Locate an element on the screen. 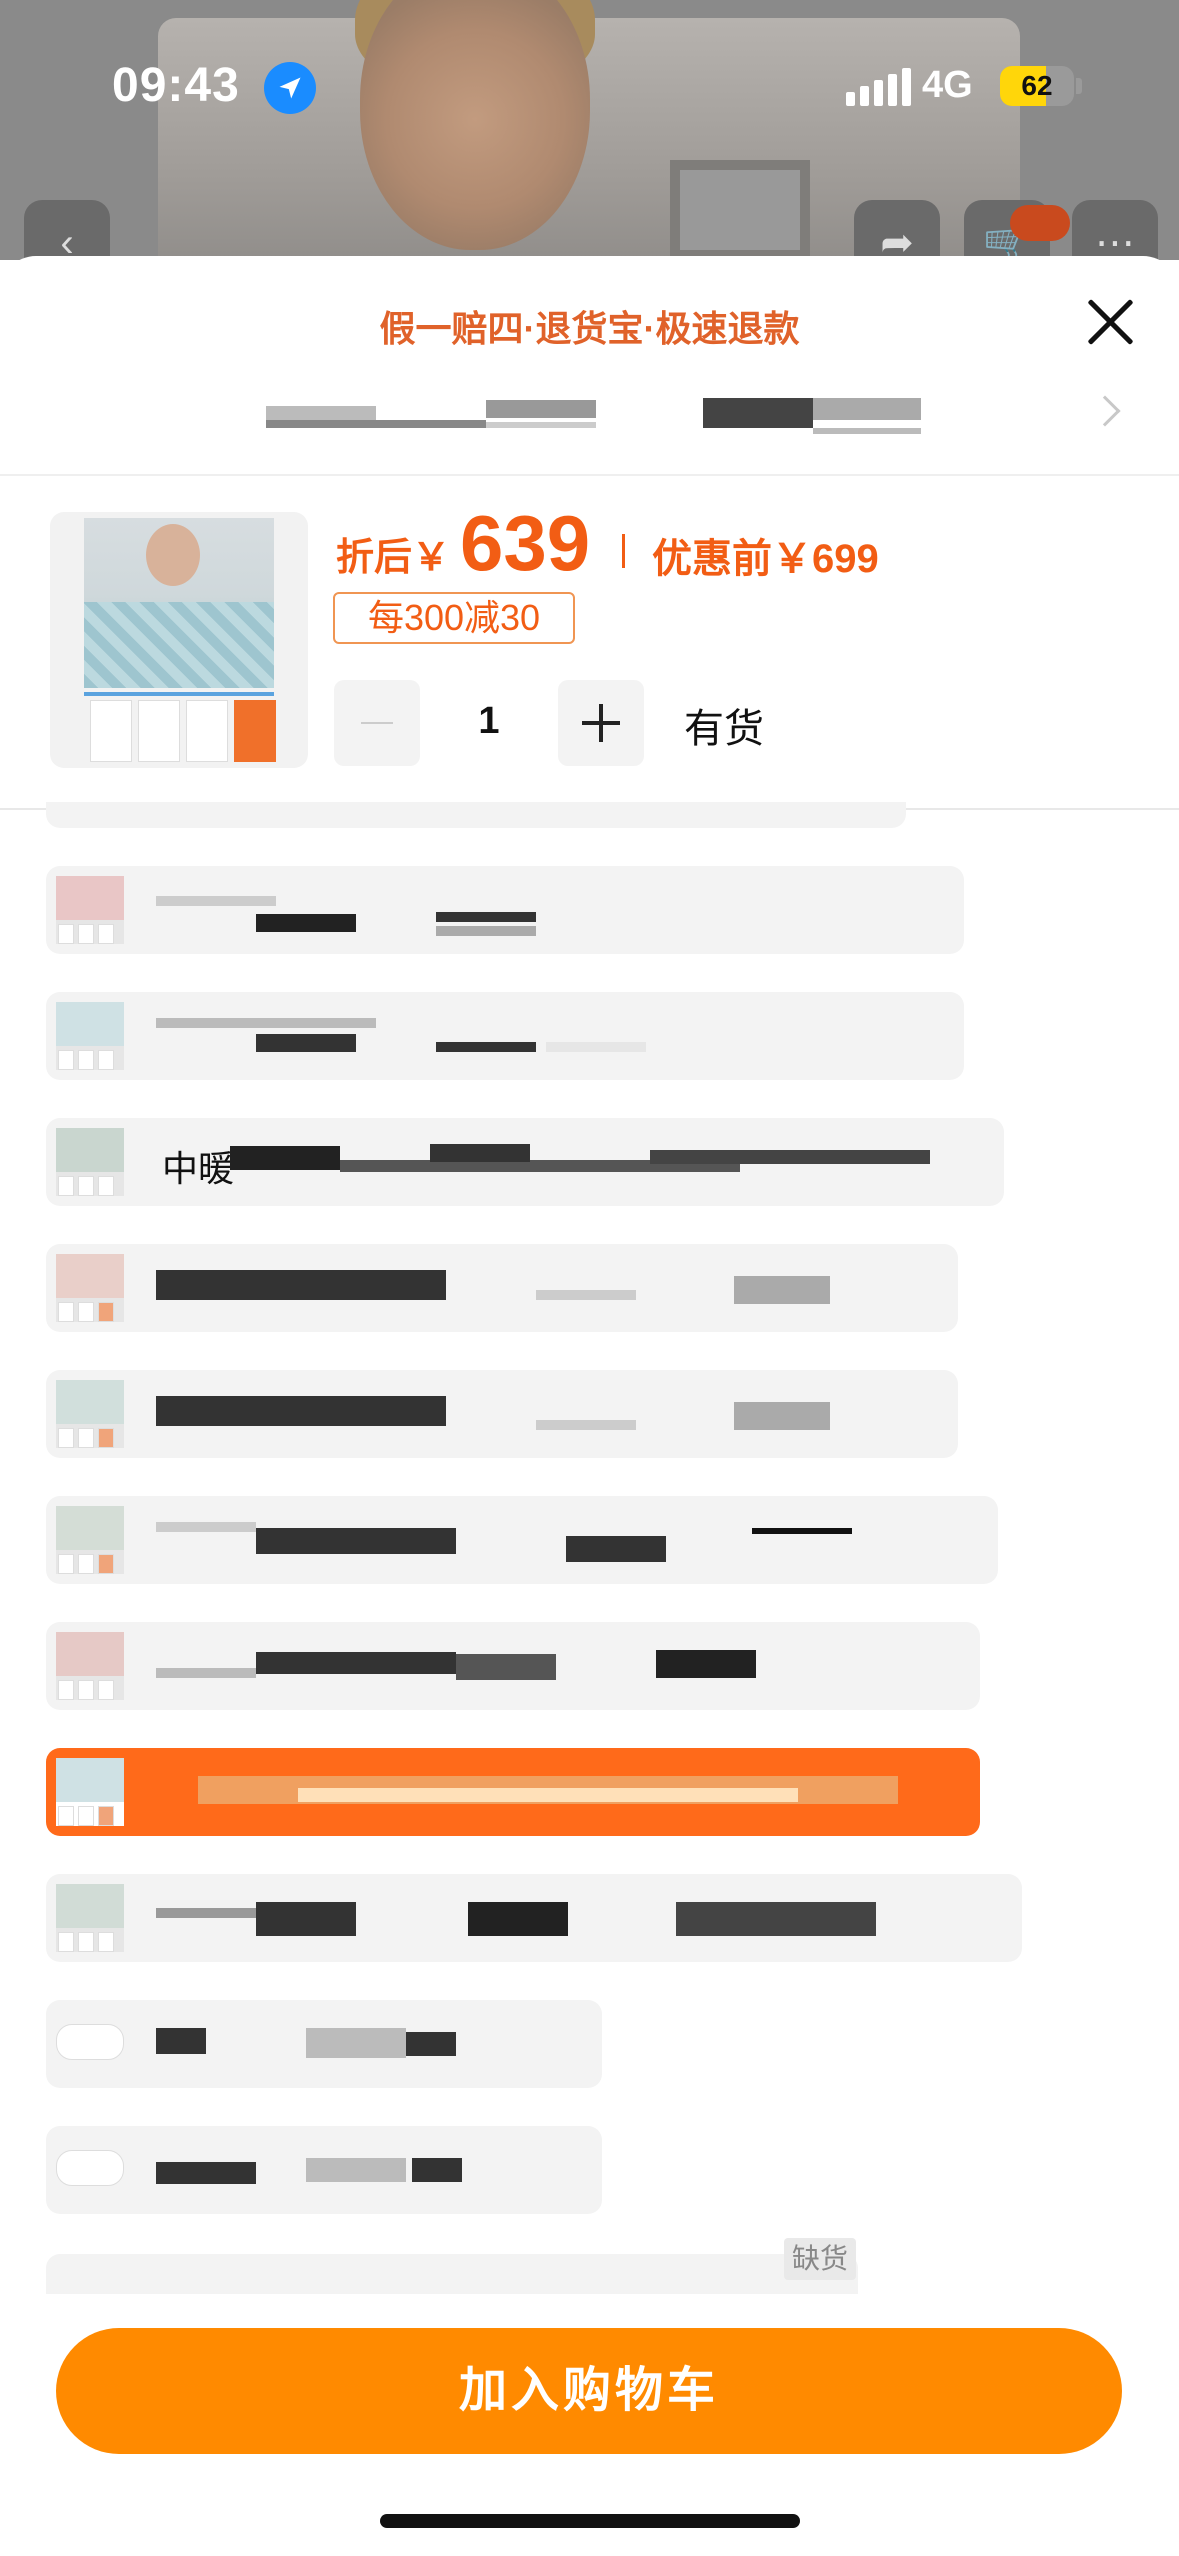  location-arrow-icon is located at coordinates (290, 88).